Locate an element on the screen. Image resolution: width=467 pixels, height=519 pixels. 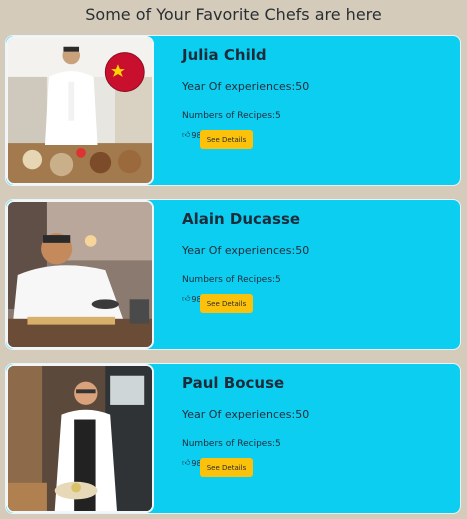
chef-name: Paul Bocuse is located at coordinates (233, 383).